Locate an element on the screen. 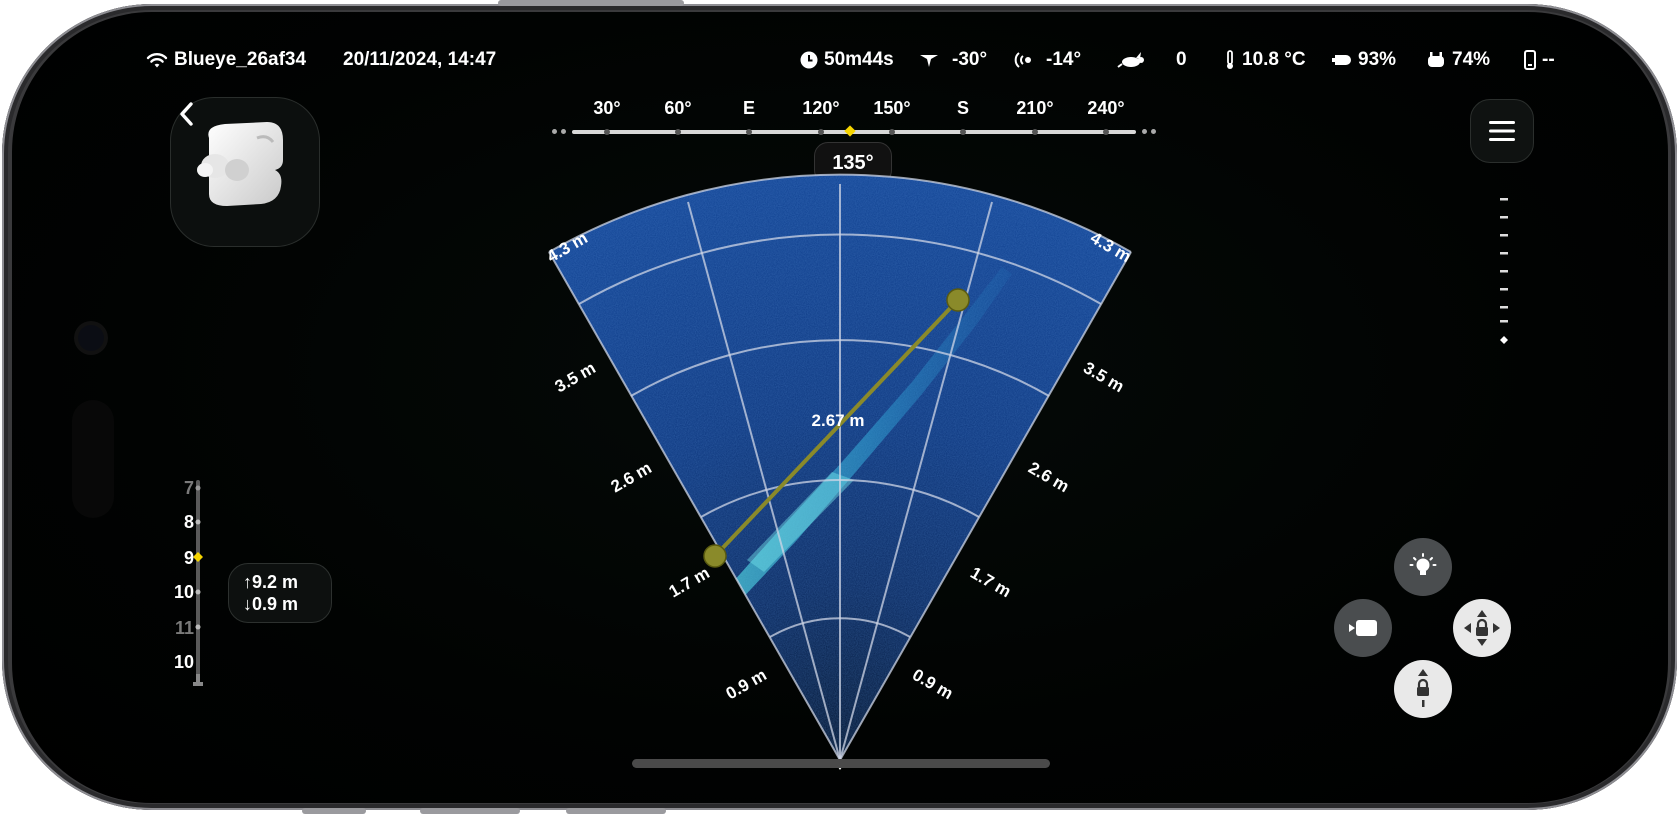 The image size is (1680, 814). depth-scale-label: 9 is located at coordinates (188, 558).